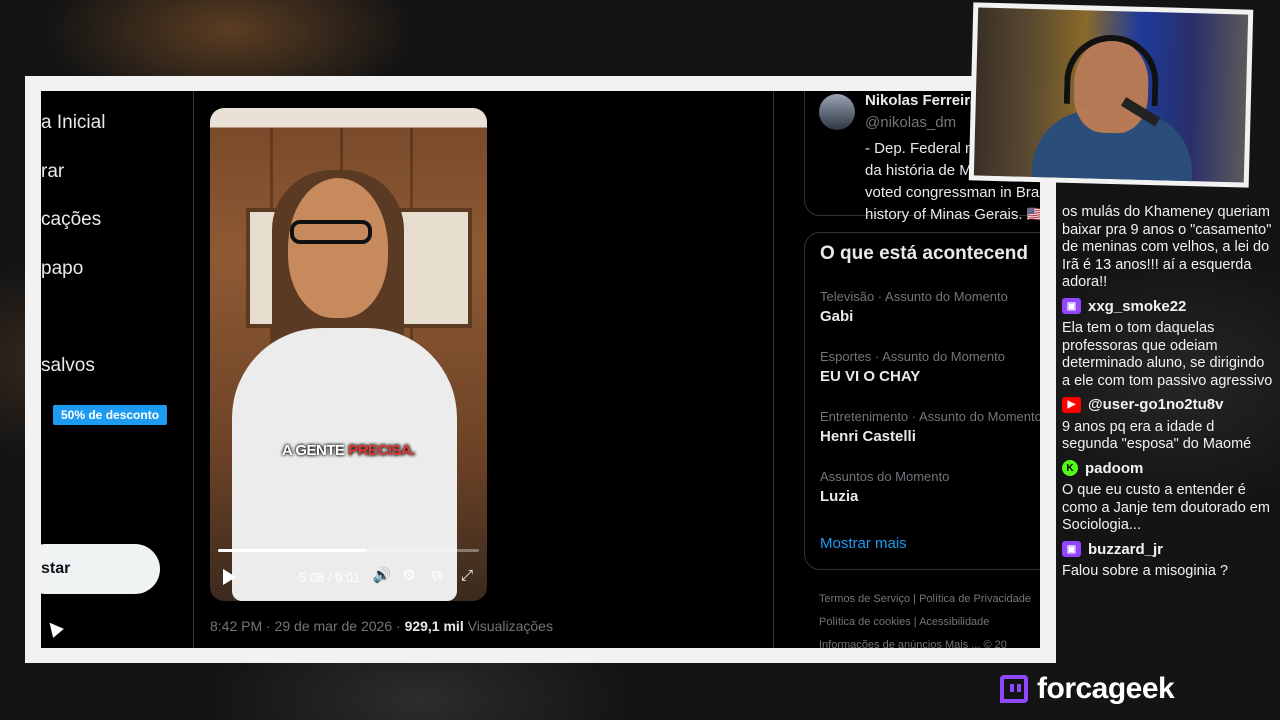 Image resolution: width=1280 pixels, height=720 pixels. Describe the element at coordinates (1070, 468) in the screenshot. I see `kick-icon: K` at that location.